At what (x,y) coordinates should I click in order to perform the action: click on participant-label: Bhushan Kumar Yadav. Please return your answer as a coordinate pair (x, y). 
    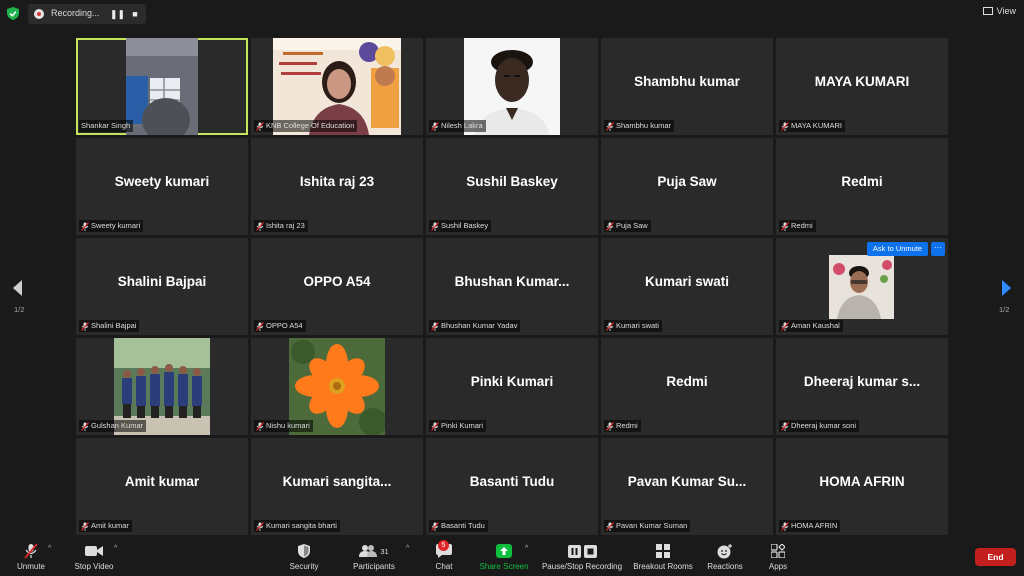
    Looking at the image, I should click on (475, 326).